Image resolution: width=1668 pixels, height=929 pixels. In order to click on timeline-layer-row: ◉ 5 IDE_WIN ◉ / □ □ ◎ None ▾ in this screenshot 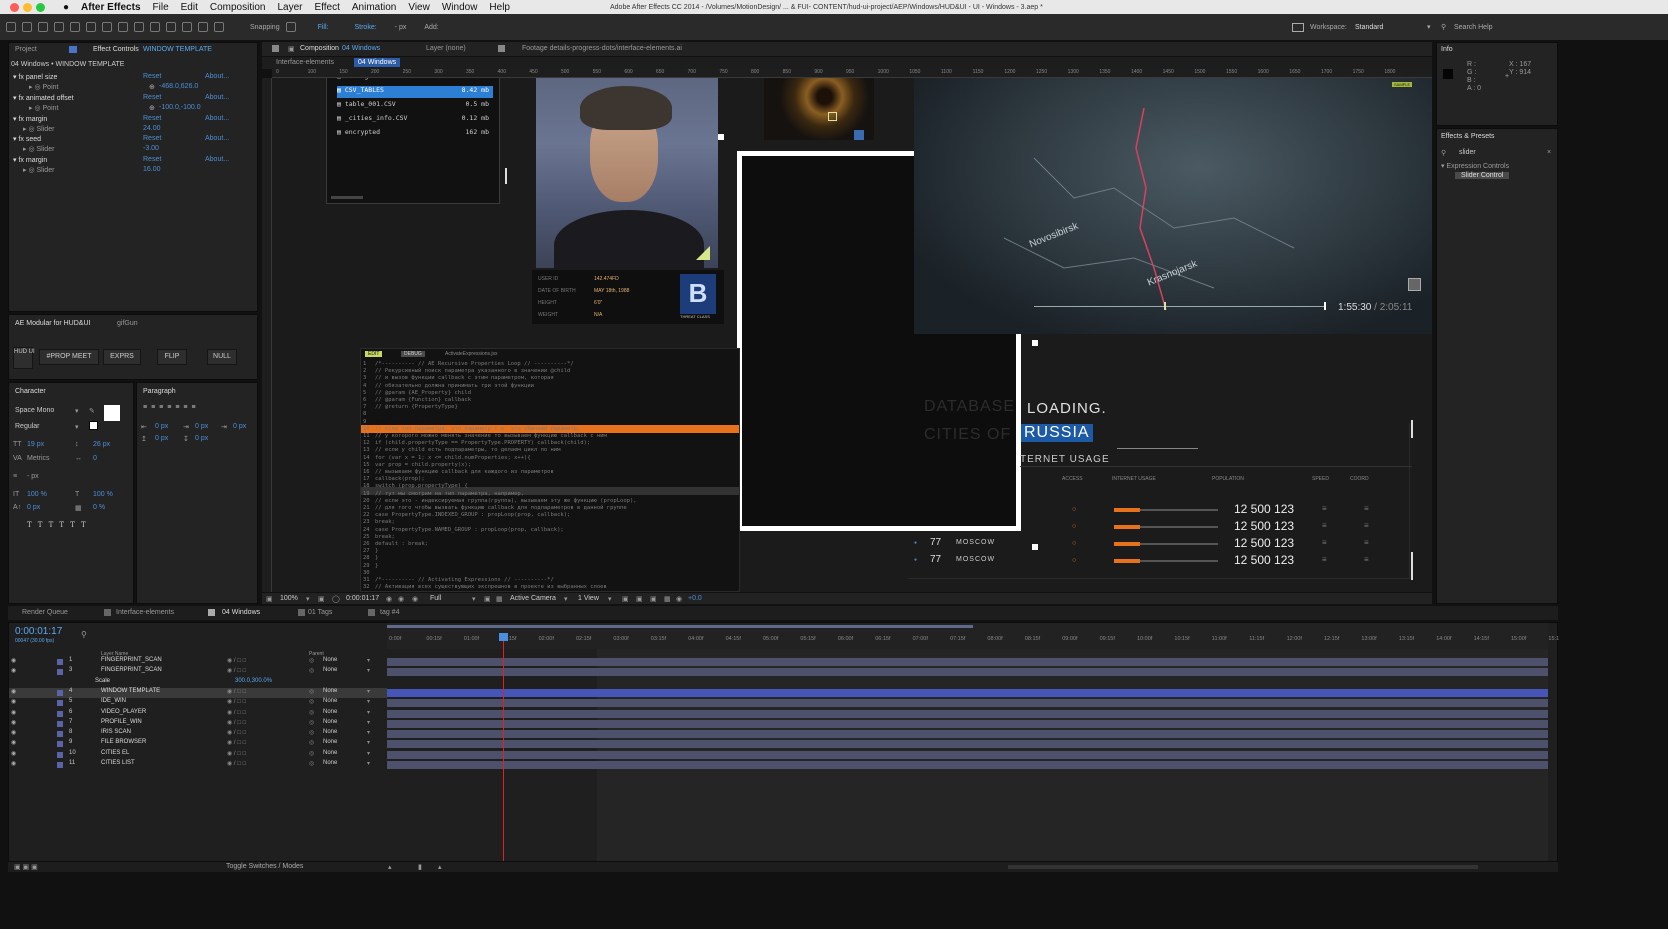, I will do `click(198, 703)`.